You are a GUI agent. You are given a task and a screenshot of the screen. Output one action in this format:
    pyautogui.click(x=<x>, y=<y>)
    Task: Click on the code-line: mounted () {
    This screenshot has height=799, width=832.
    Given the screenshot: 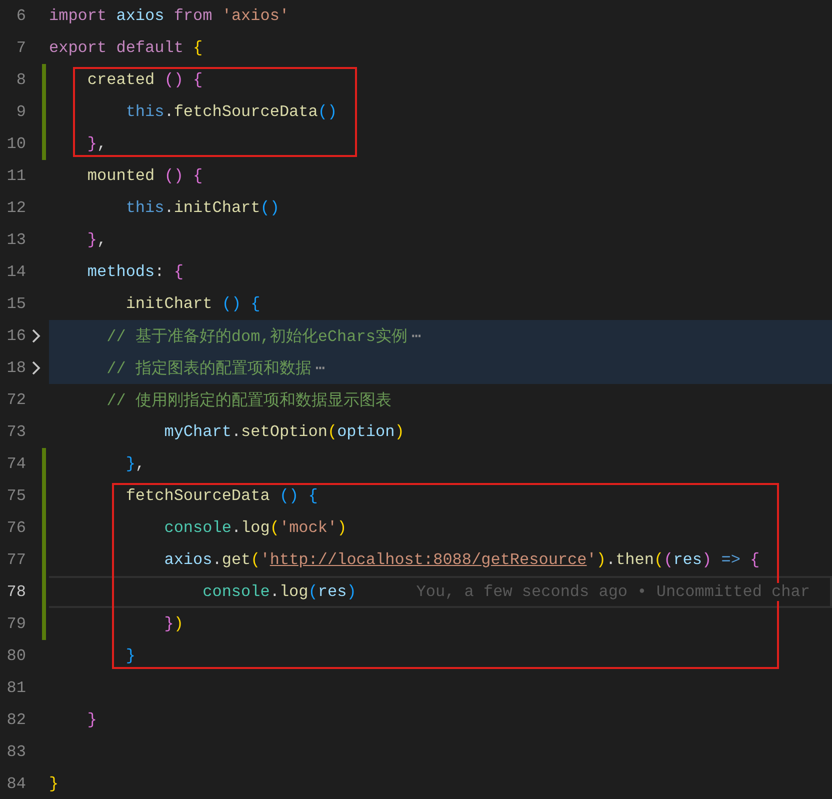 What is the action you would take?
    pyautogui.click(x=144, y=176)
    